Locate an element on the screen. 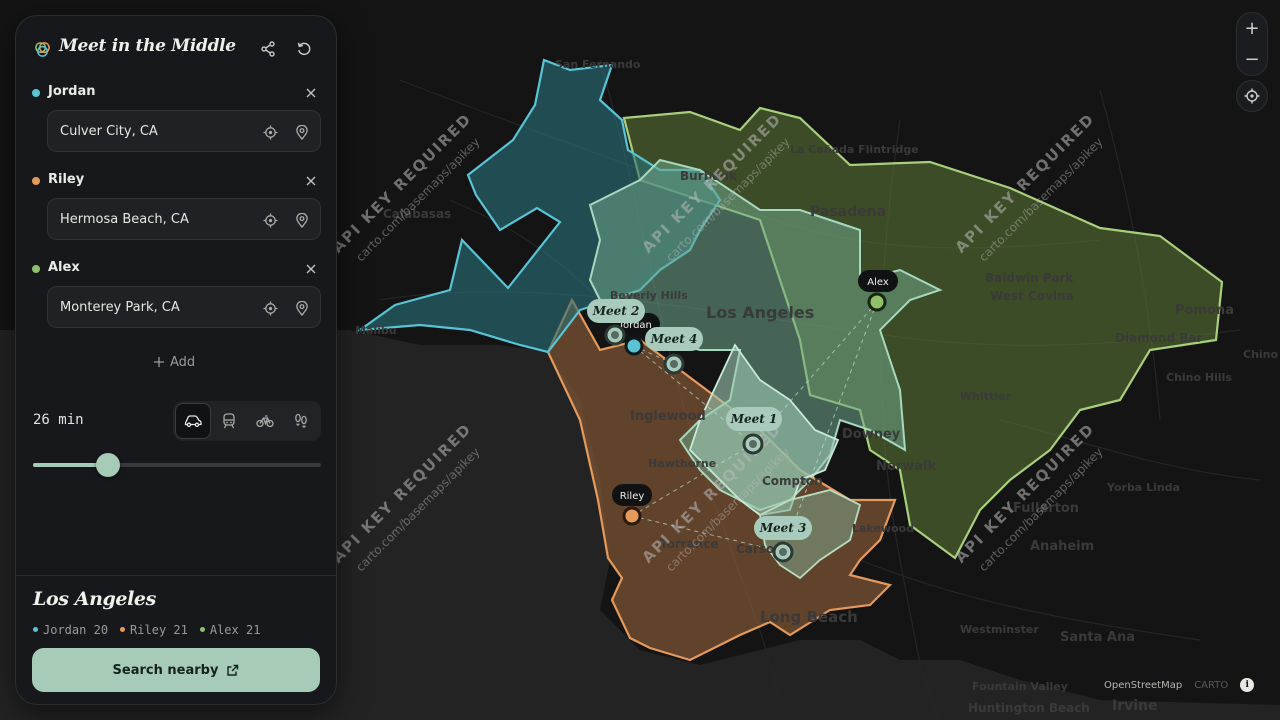 The image size is (1280, 720). panel-header: Meet in the Middle is located at coordinates (176, 48).